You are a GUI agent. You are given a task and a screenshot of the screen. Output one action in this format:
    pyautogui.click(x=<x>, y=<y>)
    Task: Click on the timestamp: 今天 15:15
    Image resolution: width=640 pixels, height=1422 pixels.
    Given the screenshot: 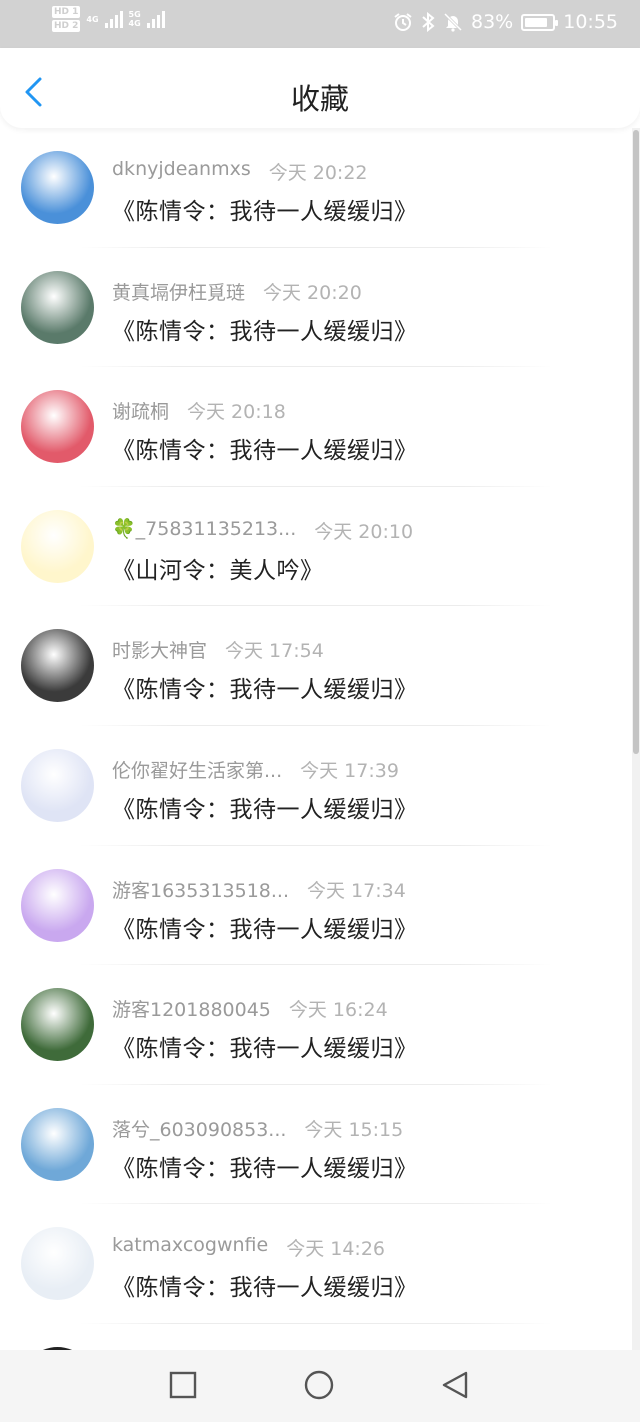 What is the action you would take?
    pyautogui.click(x=354, y=1129)
    